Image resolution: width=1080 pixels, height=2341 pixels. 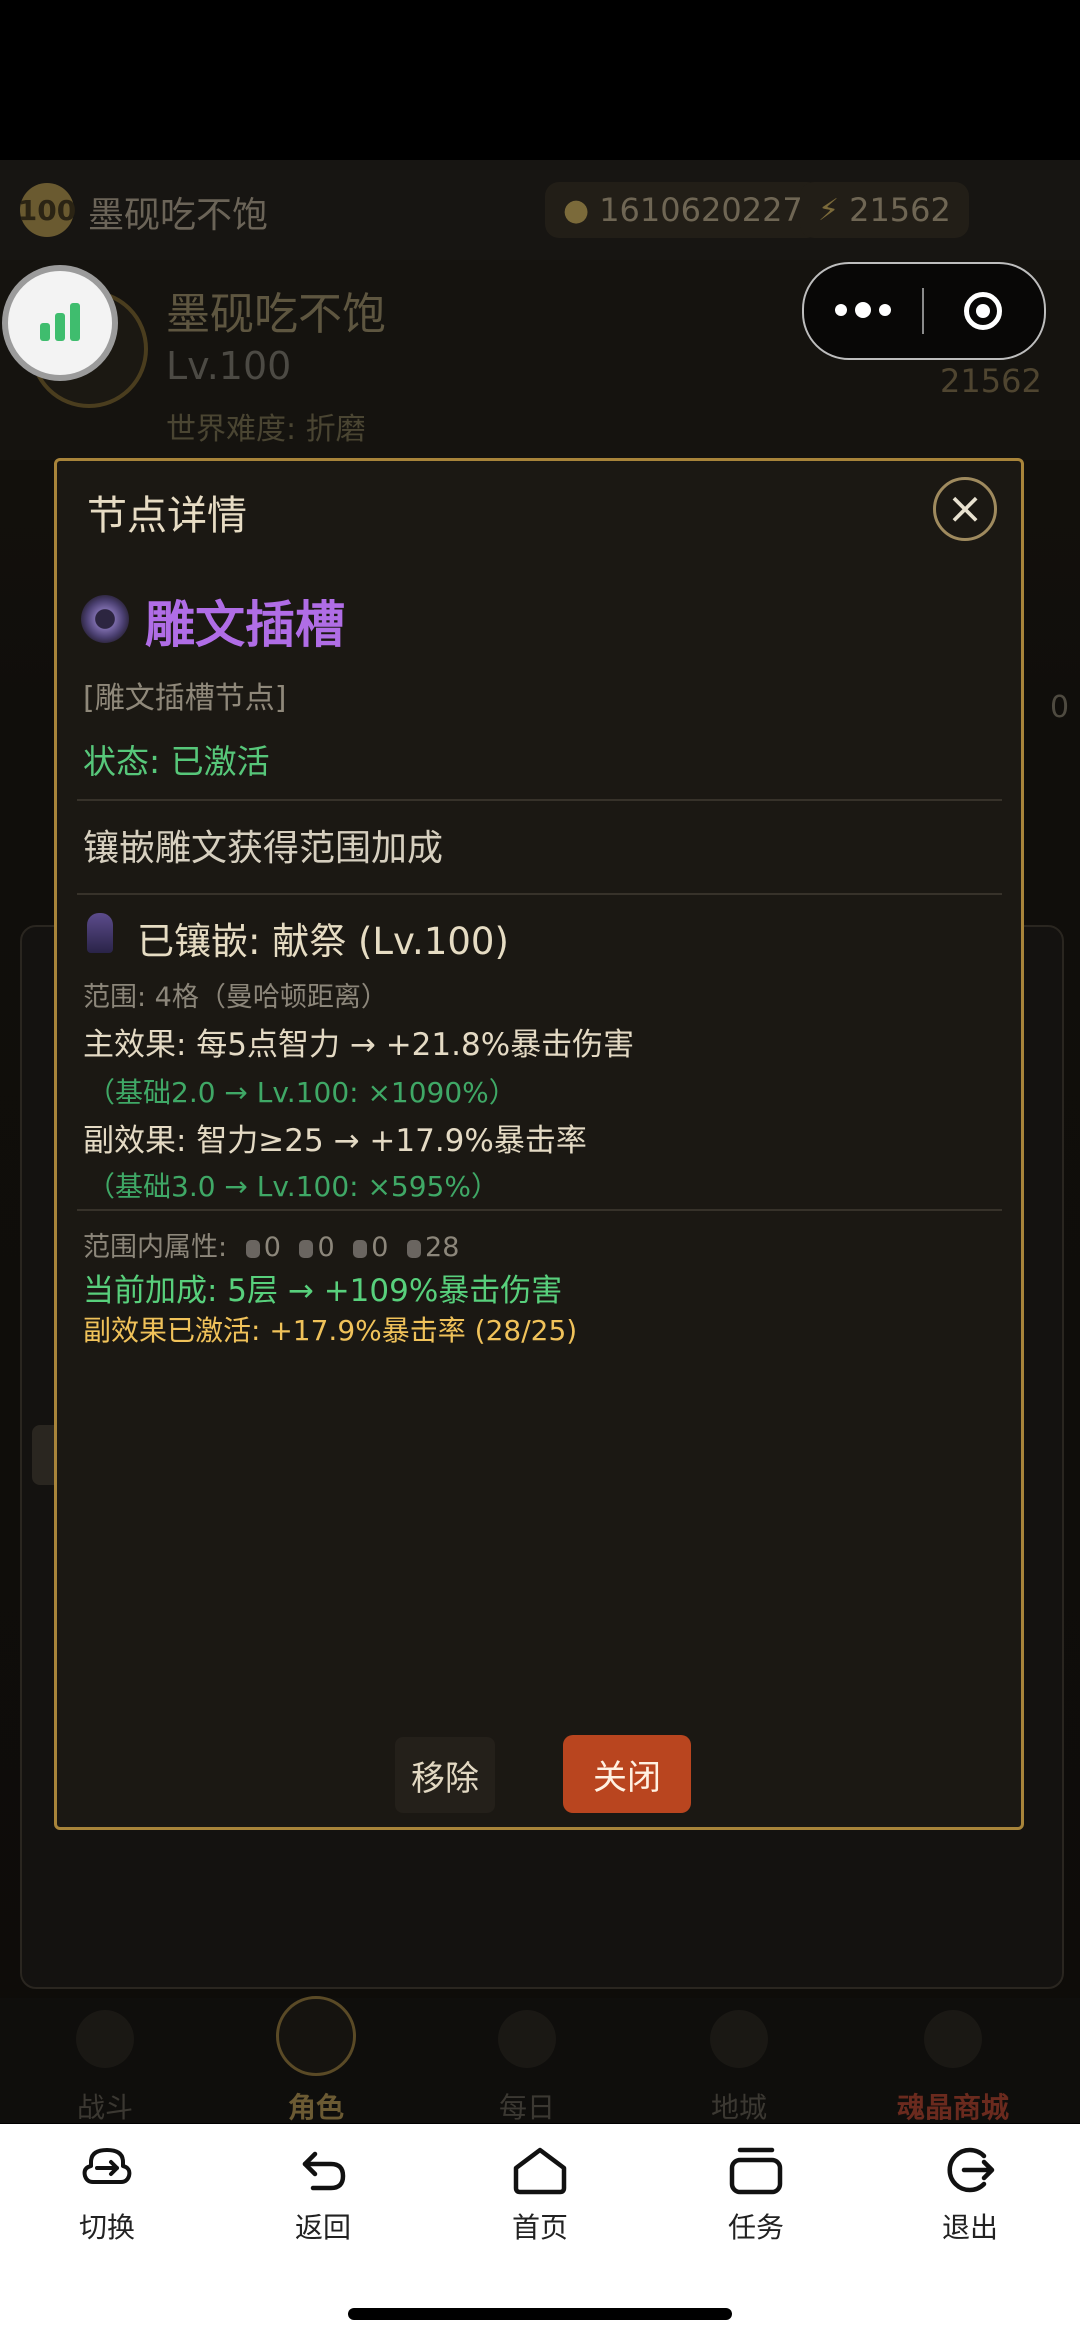 What do you see at coordinates (316, 2106) in the screenshot?
I see `nav-character: 角色` at bounding box center [316, 2106].